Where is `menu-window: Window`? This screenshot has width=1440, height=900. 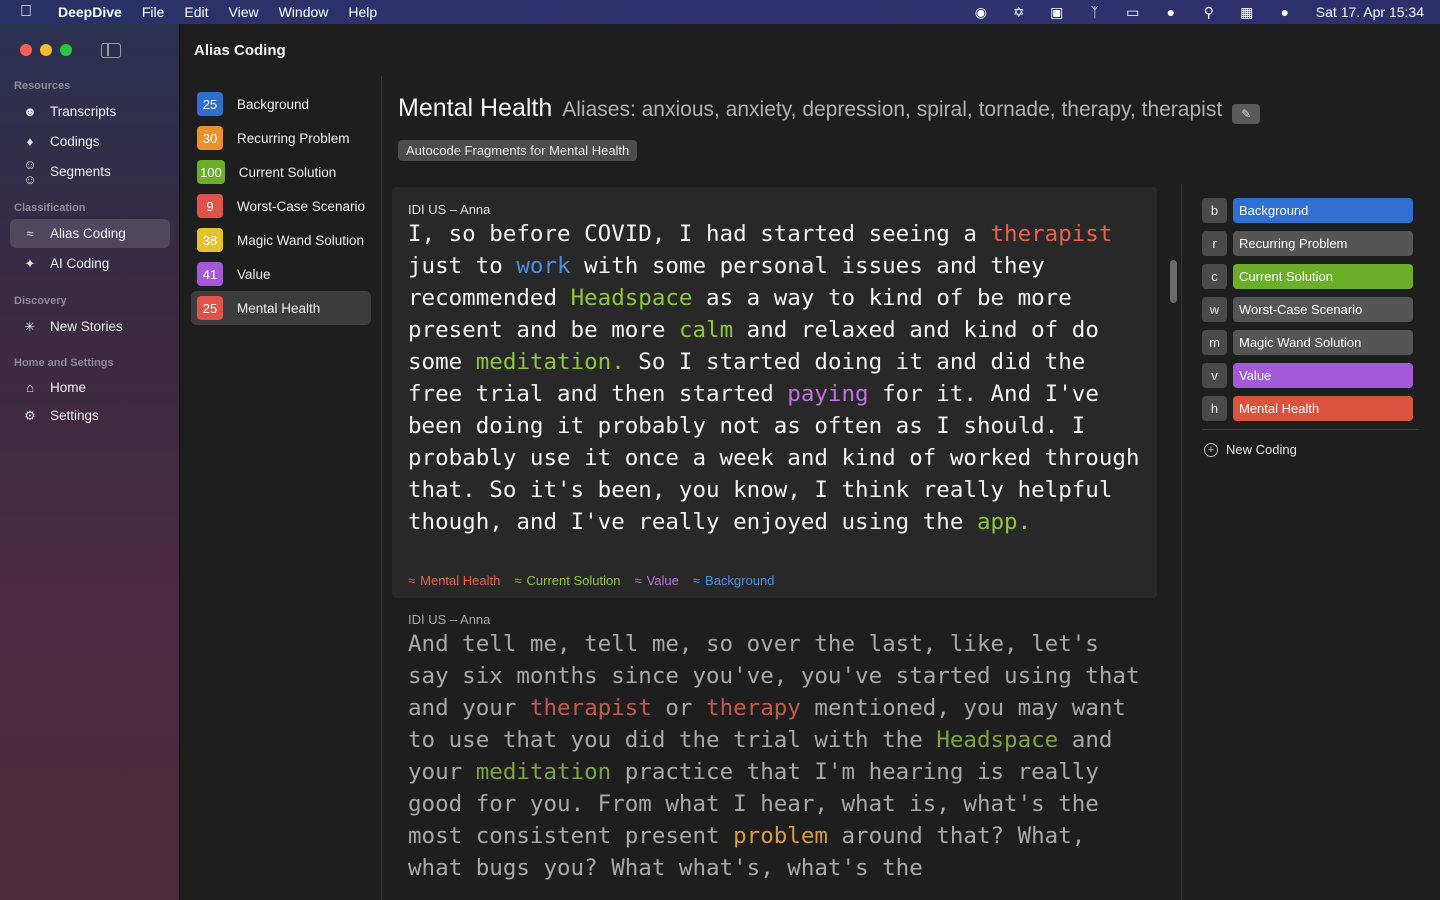 menu-window: Window is located at coordinates (304, 12).